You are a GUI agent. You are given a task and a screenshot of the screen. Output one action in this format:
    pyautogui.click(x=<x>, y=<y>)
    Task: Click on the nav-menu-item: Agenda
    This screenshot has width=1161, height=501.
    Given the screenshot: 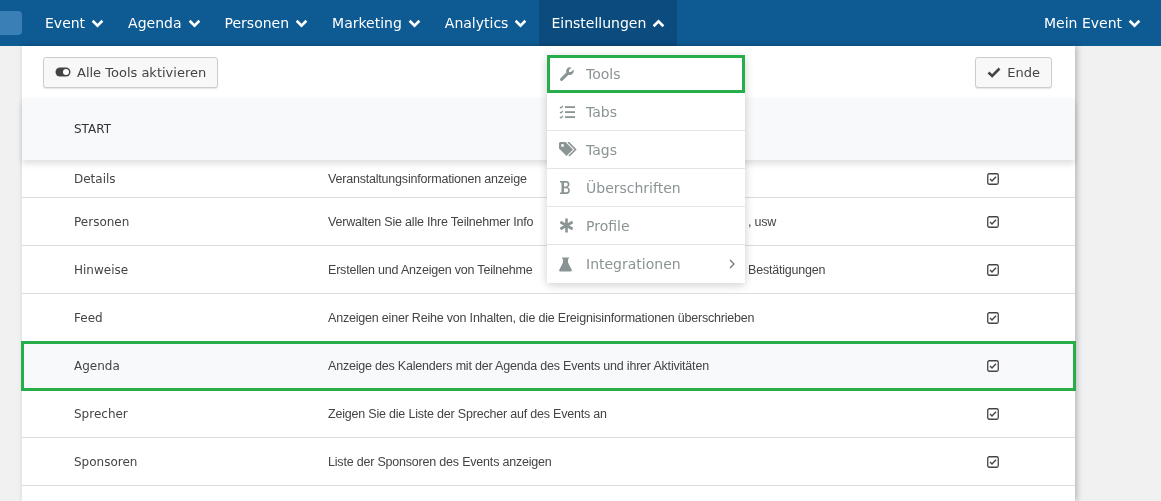 What is the action you would take?
    pyautogui.click(x=164, y=23)
    